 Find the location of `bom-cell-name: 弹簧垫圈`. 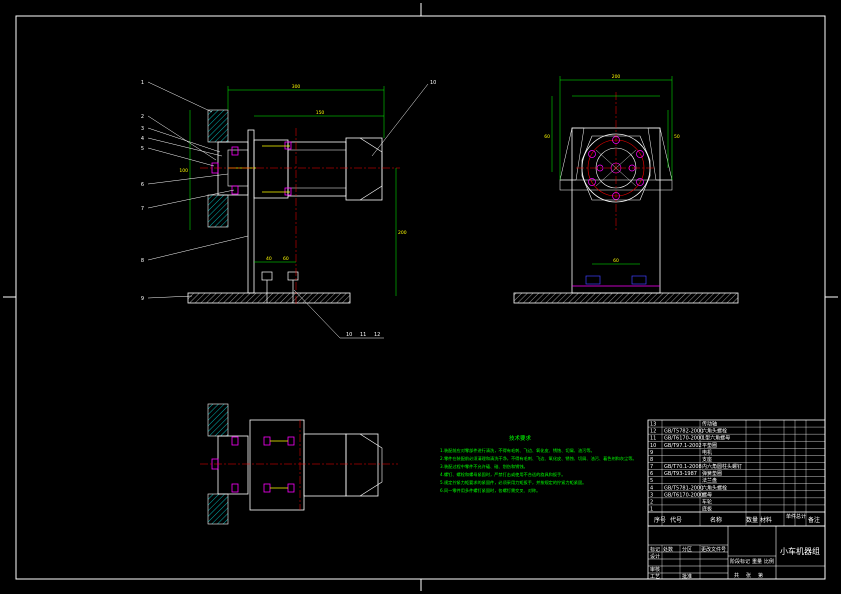

bom-cell-name: 弹簧垫圈 is located at coordinates (712, 473).